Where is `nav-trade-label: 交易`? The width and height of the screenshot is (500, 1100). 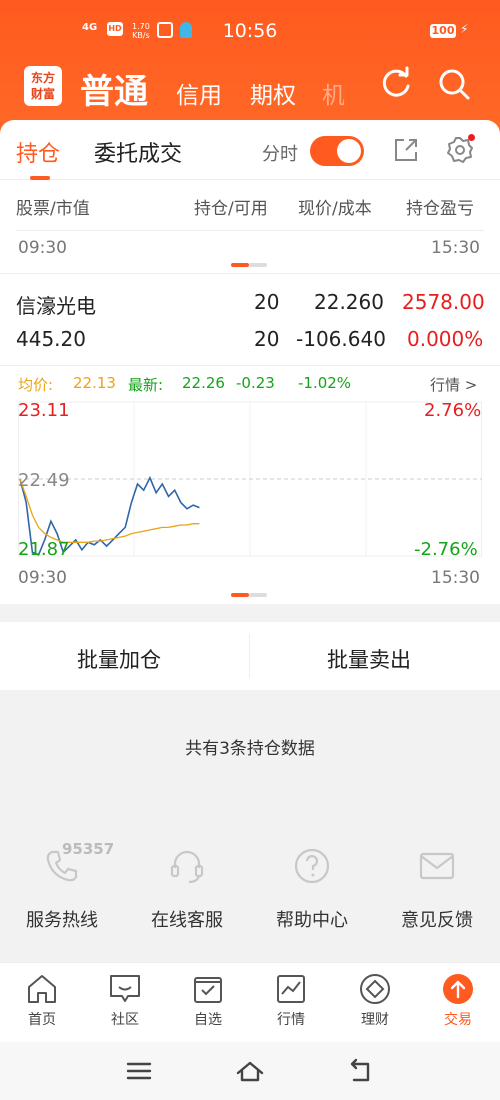 nav-trade-label: 交易 is located at coordinates (458, 1020).